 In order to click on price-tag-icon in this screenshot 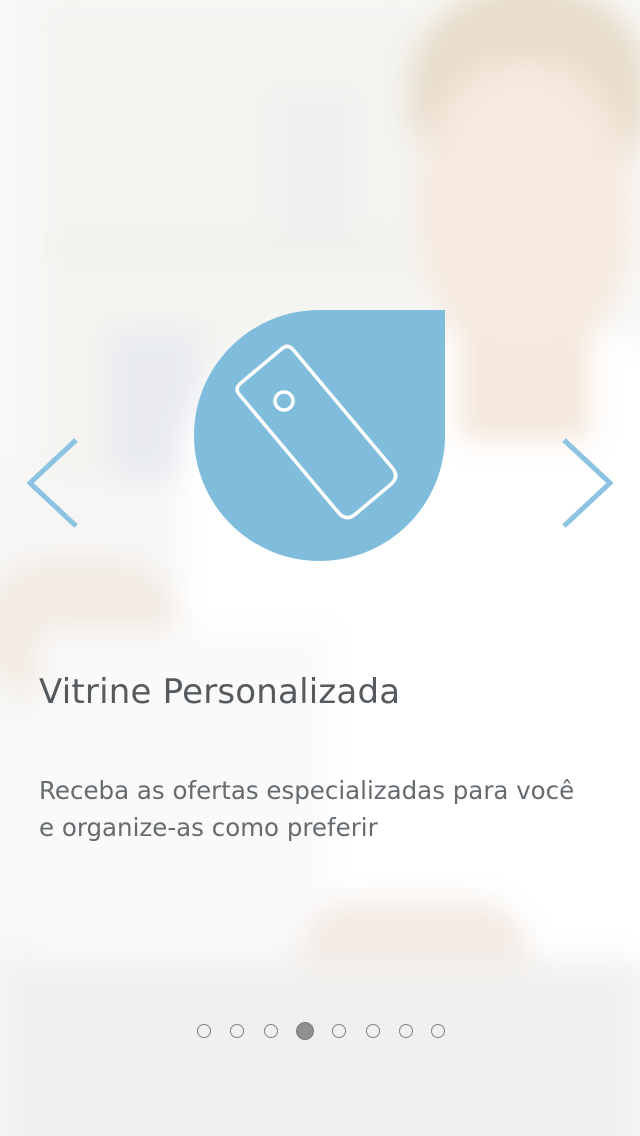, I will do `click(316, 432)`.